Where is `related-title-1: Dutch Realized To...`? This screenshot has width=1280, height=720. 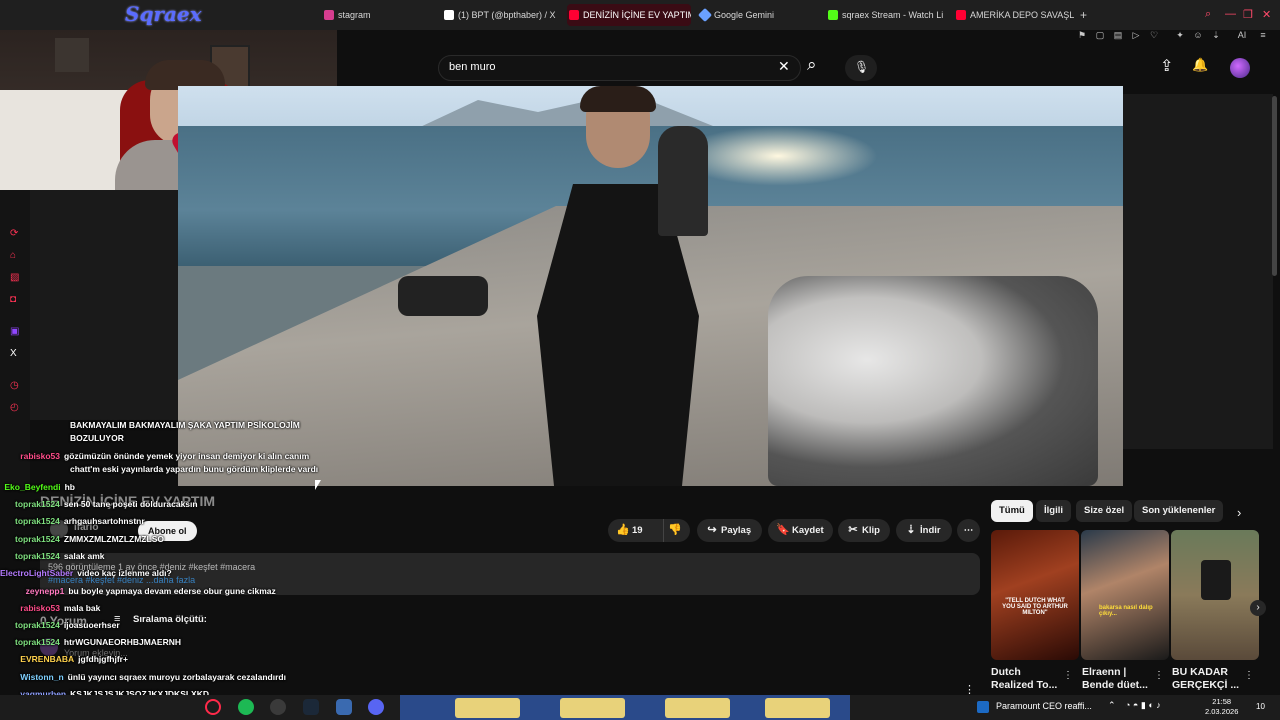 related-title-1: Dutch Realized To... is located at coordinates (1030, 679).